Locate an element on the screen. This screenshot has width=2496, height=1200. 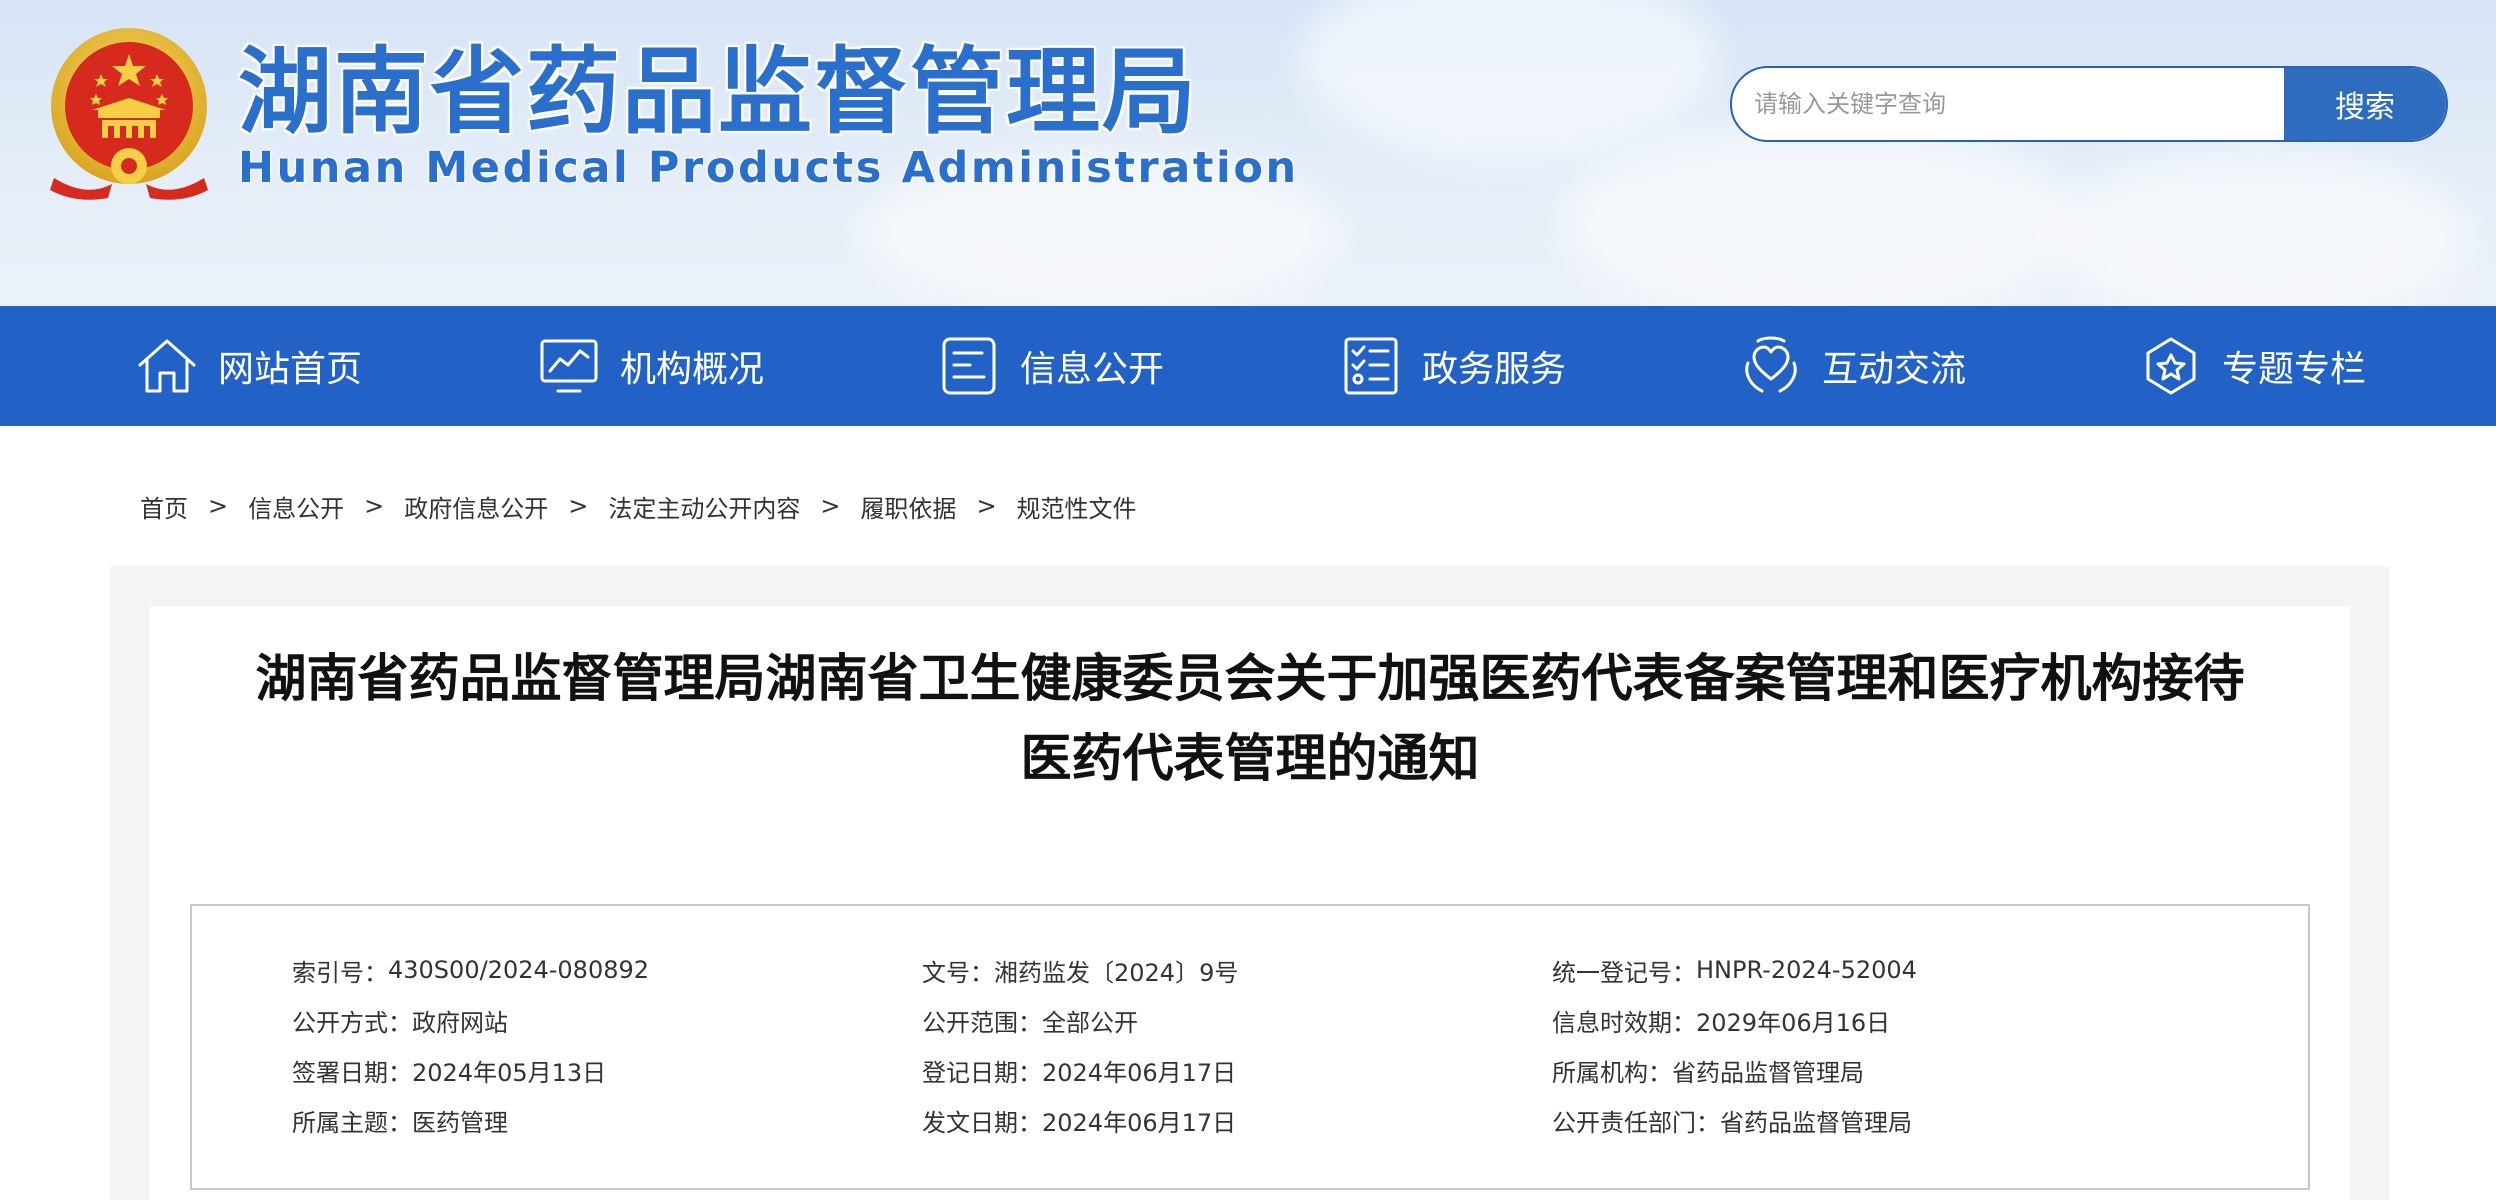
meta-key: 公开责任部门： is located at coordinates (1636, 1122).